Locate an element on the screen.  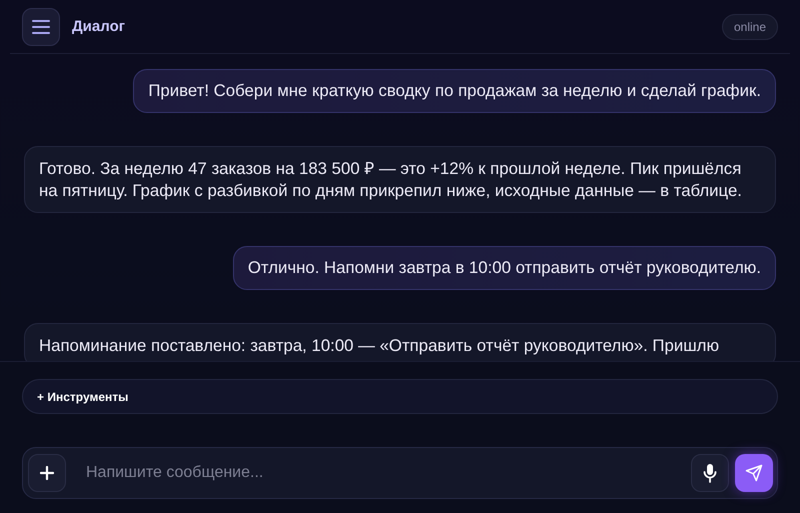
plus-icon is located at coordinates (47, 473).